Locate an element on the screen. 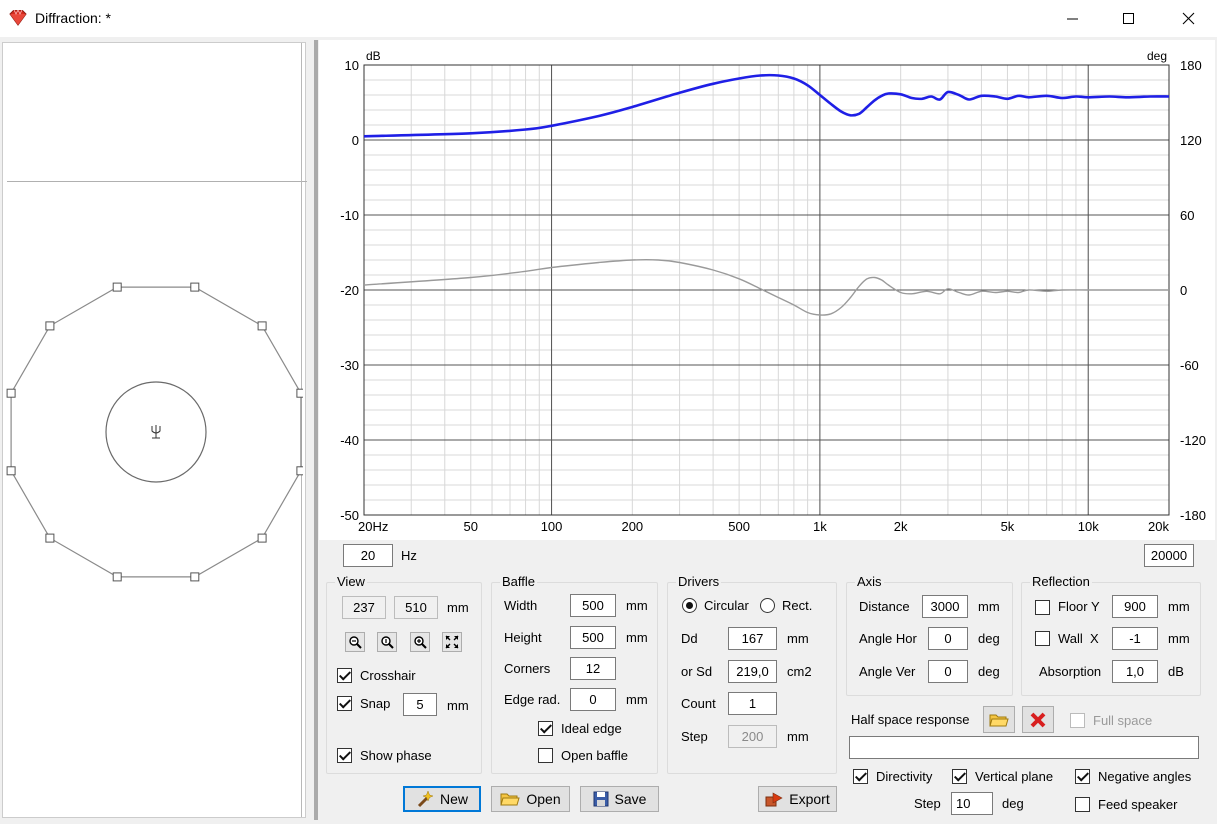 The image size is (1217, 824). width-label: Width is located at coordinates (521, 605).